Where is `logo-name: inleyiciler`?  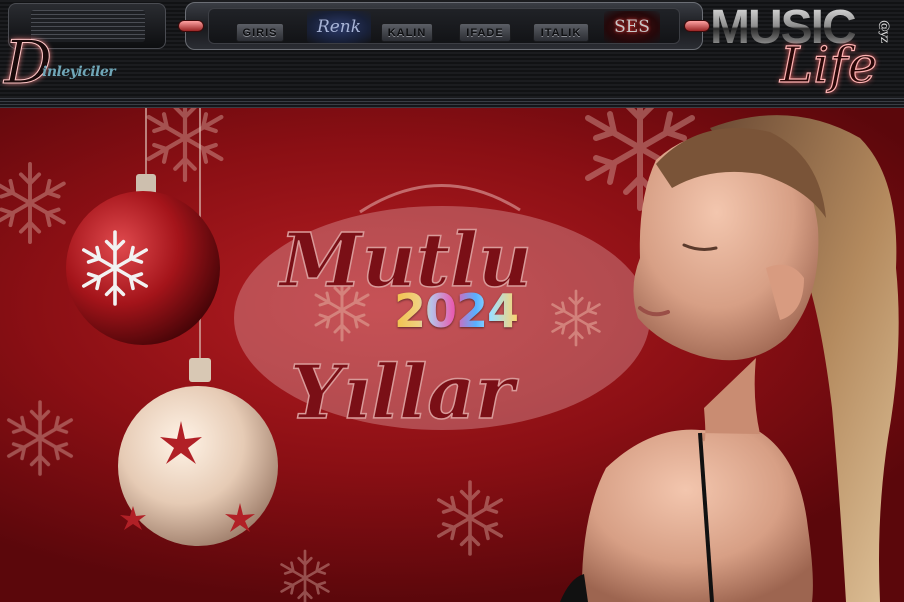
logo-name: inleyiciler is located at coordinates (79, 72).